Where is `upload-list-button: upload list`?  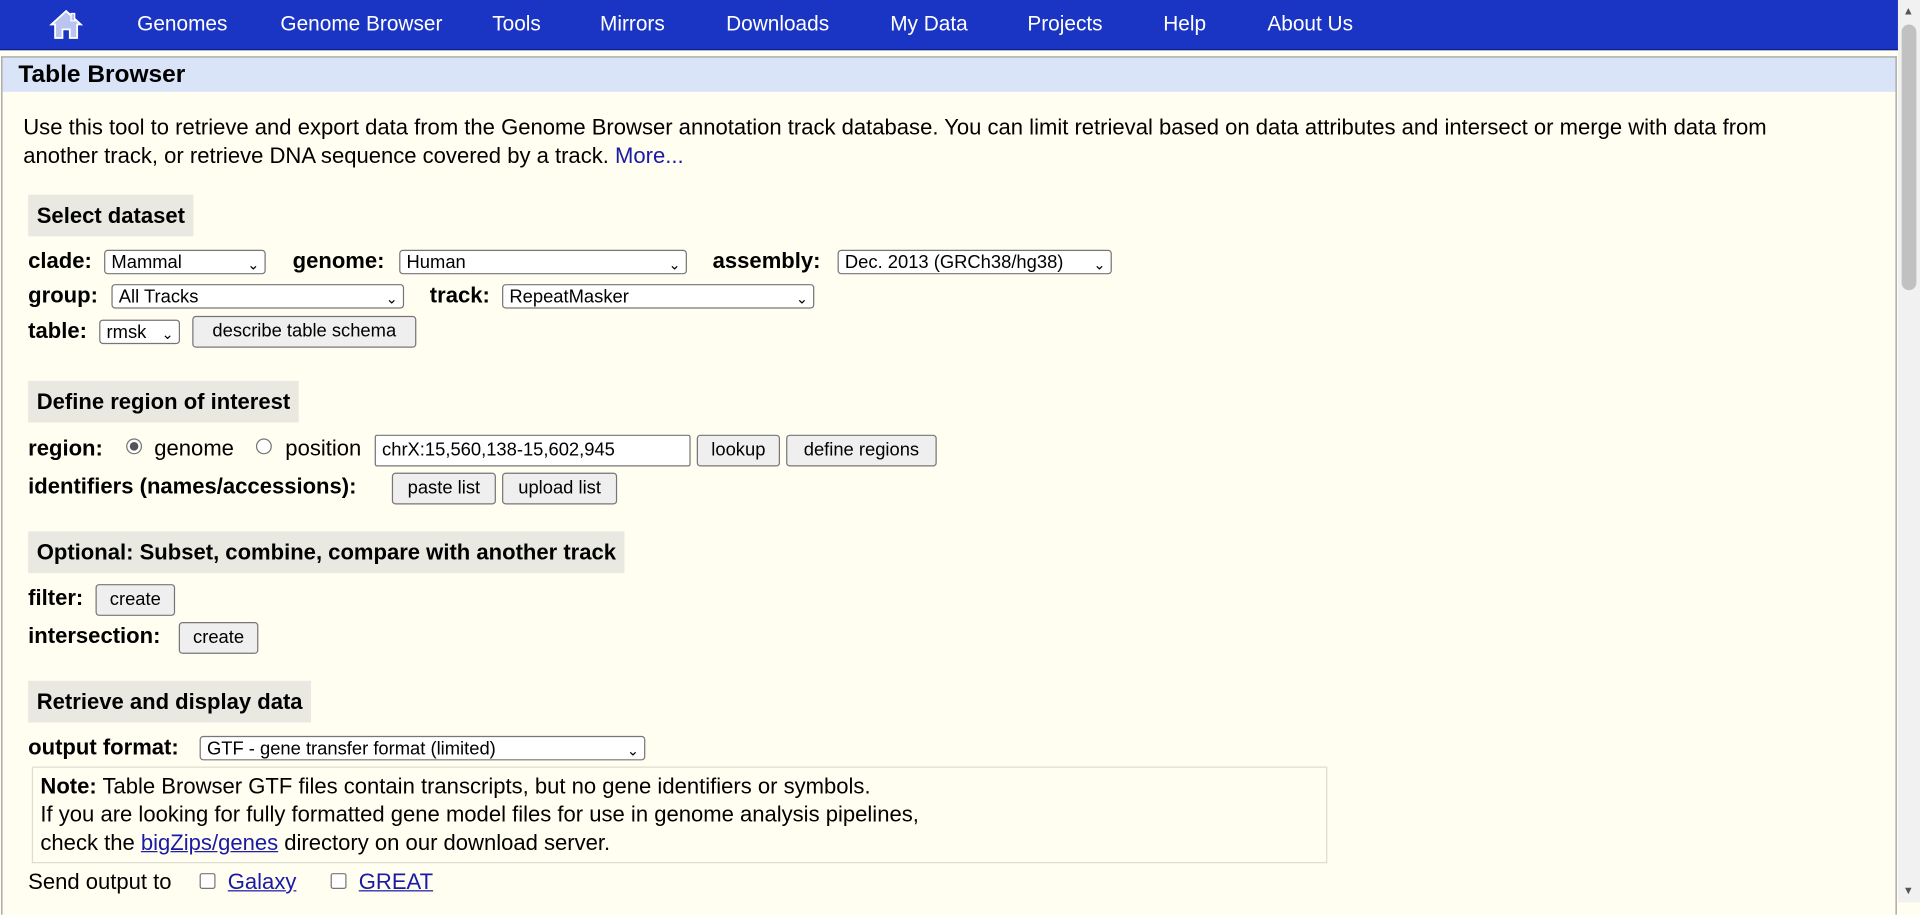 upload-list-button: upload list is located at coordinates (560, 488).